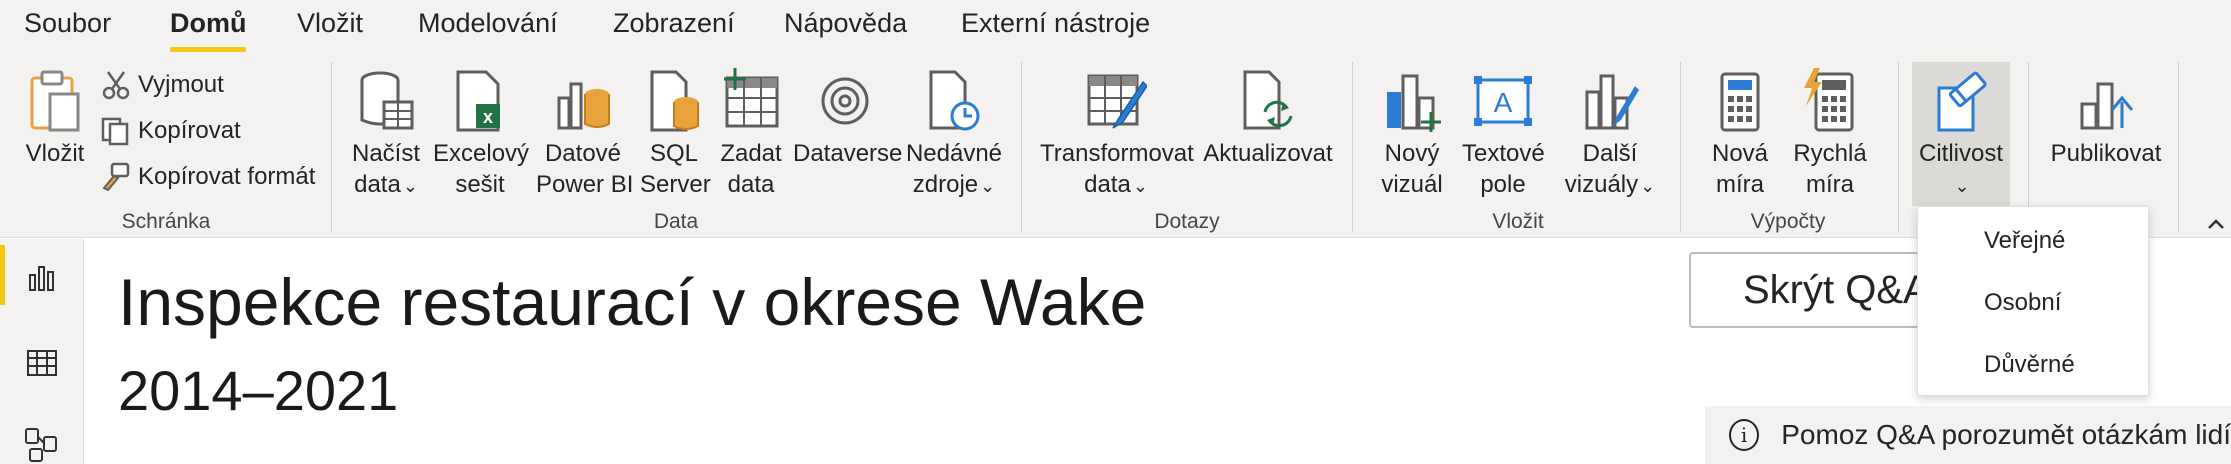 The height and width of the screenshot is (464, 2231). I want to click on format-painter-button: Kopírovat formát, so click(207, 177).